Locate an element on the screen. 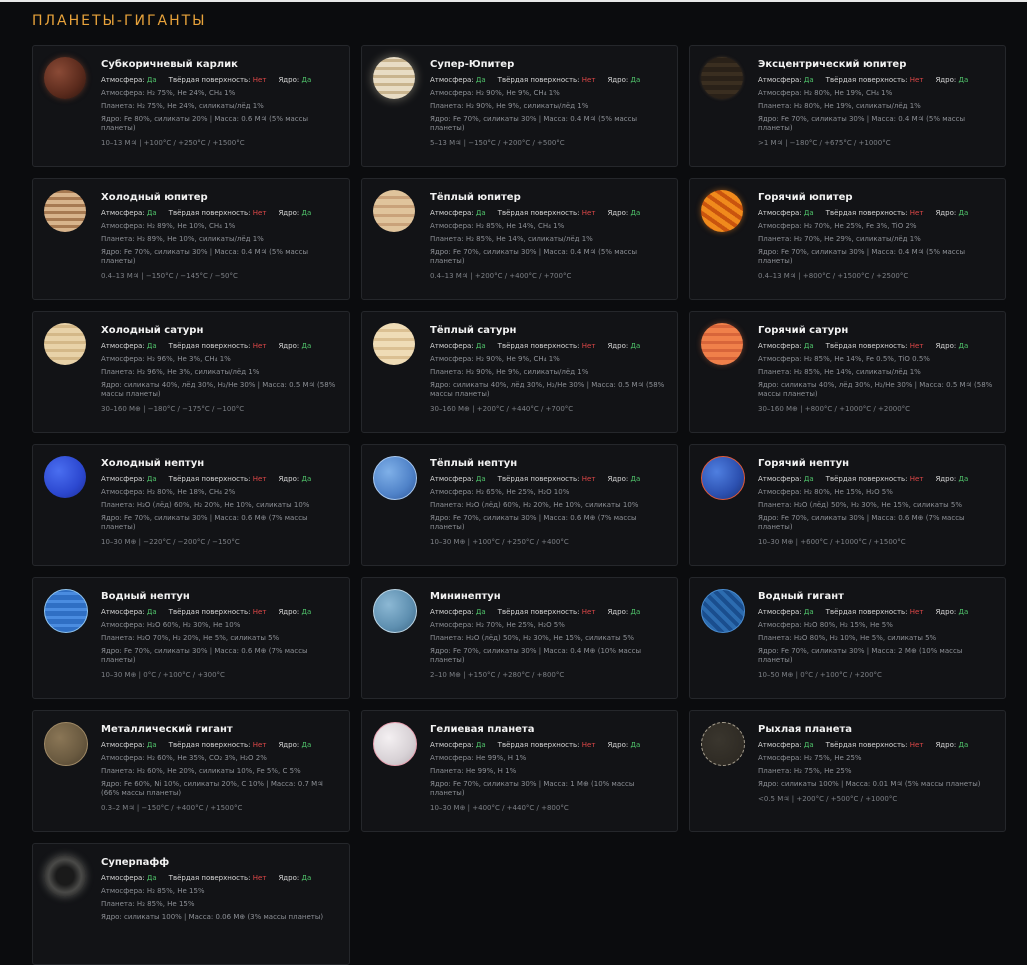  atmosphere-composition: Атмосфера: He 99%, H 1% is located at coordinates (478, 758).